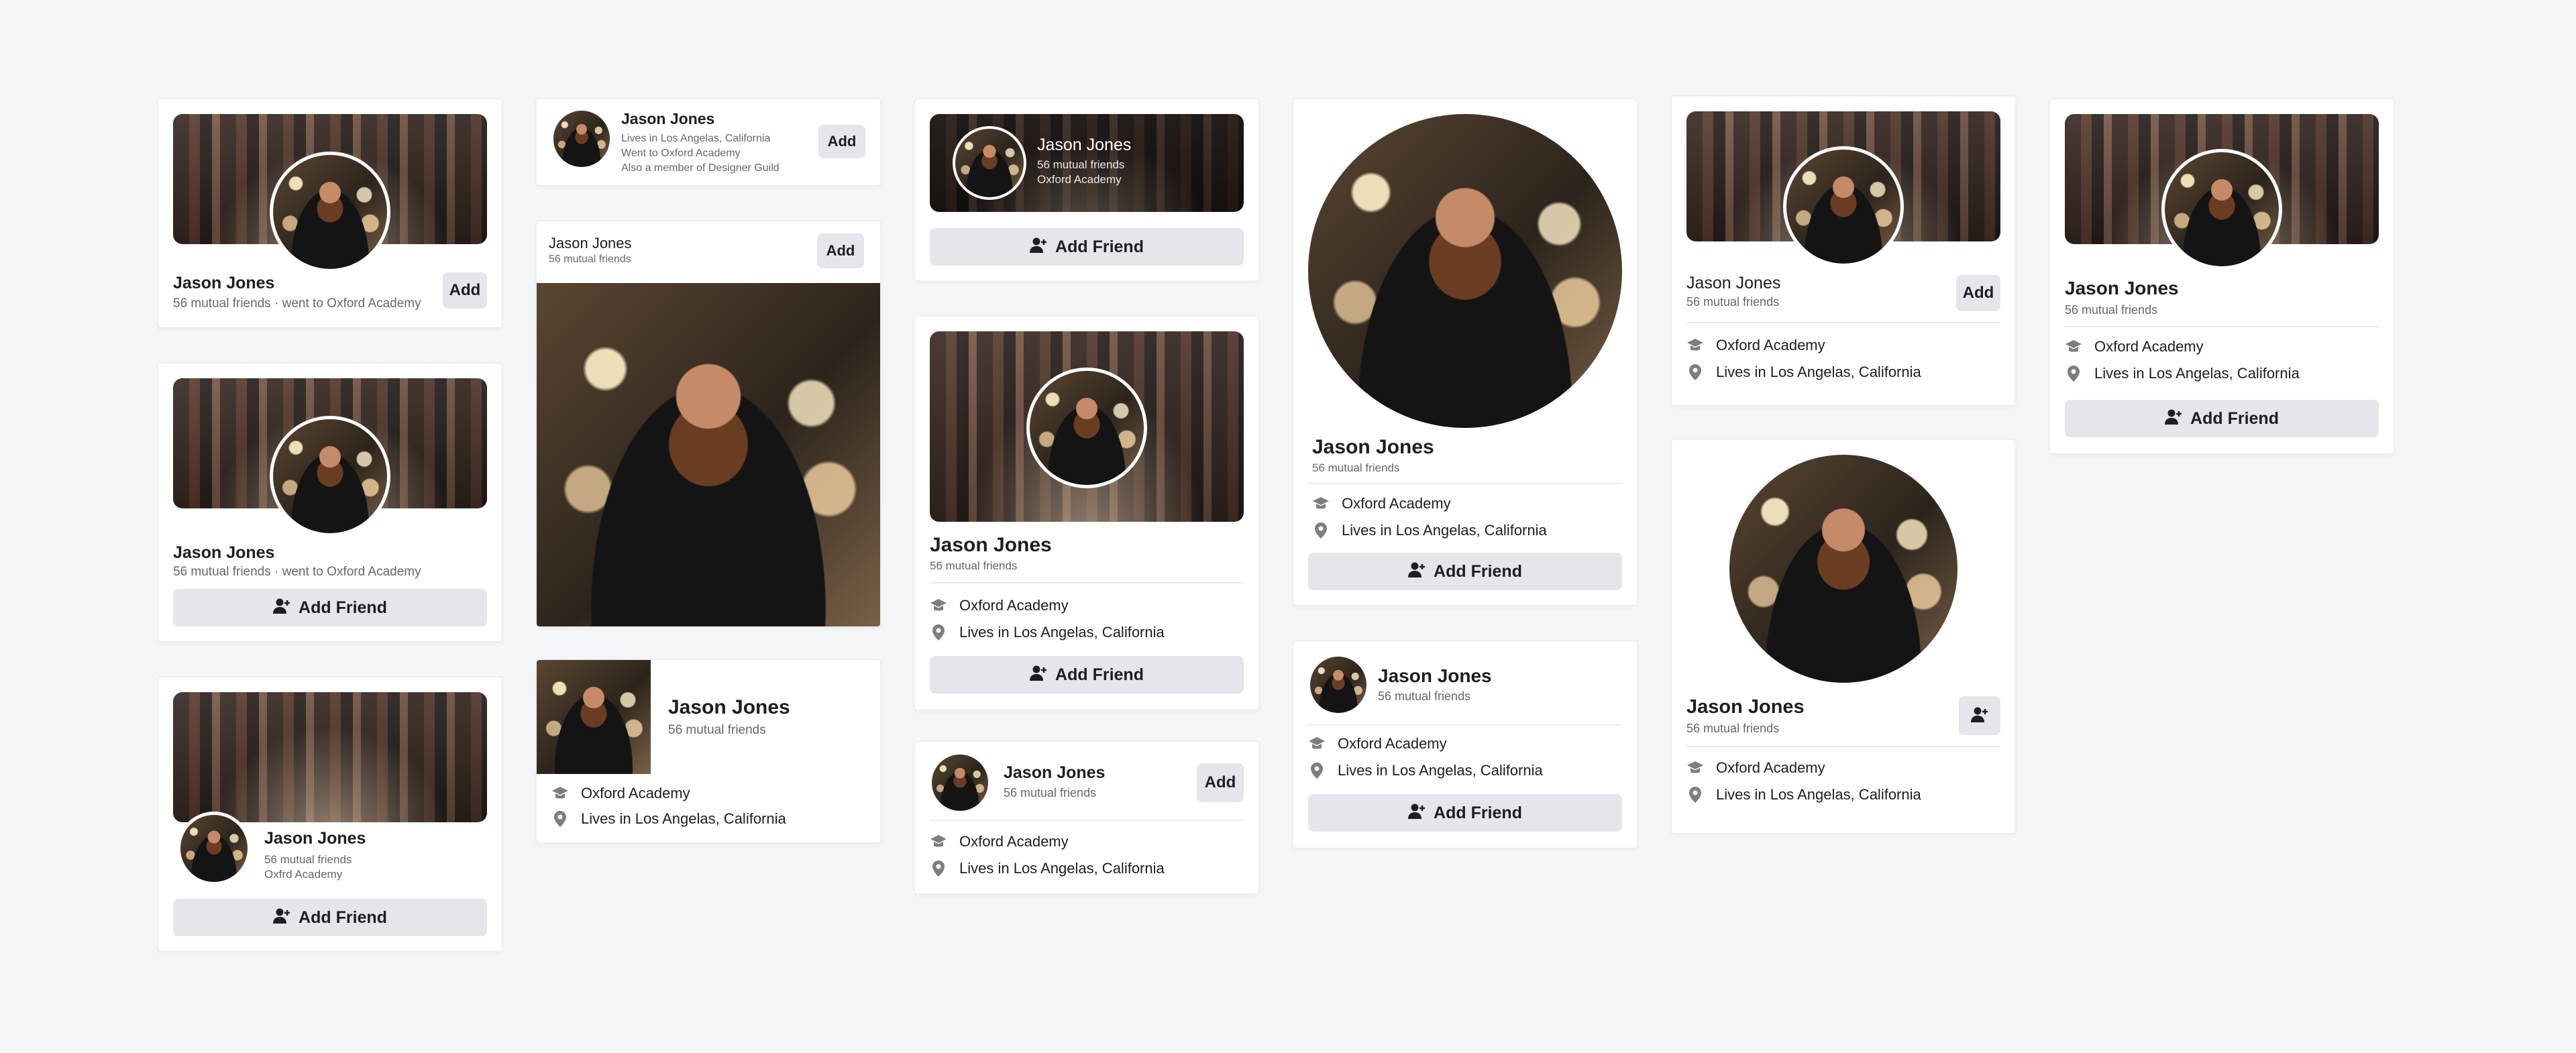 The image size is (2576, 1053). Describe the element at coordinates (1979, 715) in the screenshot. I see `add-friend-icon-button` at that location.